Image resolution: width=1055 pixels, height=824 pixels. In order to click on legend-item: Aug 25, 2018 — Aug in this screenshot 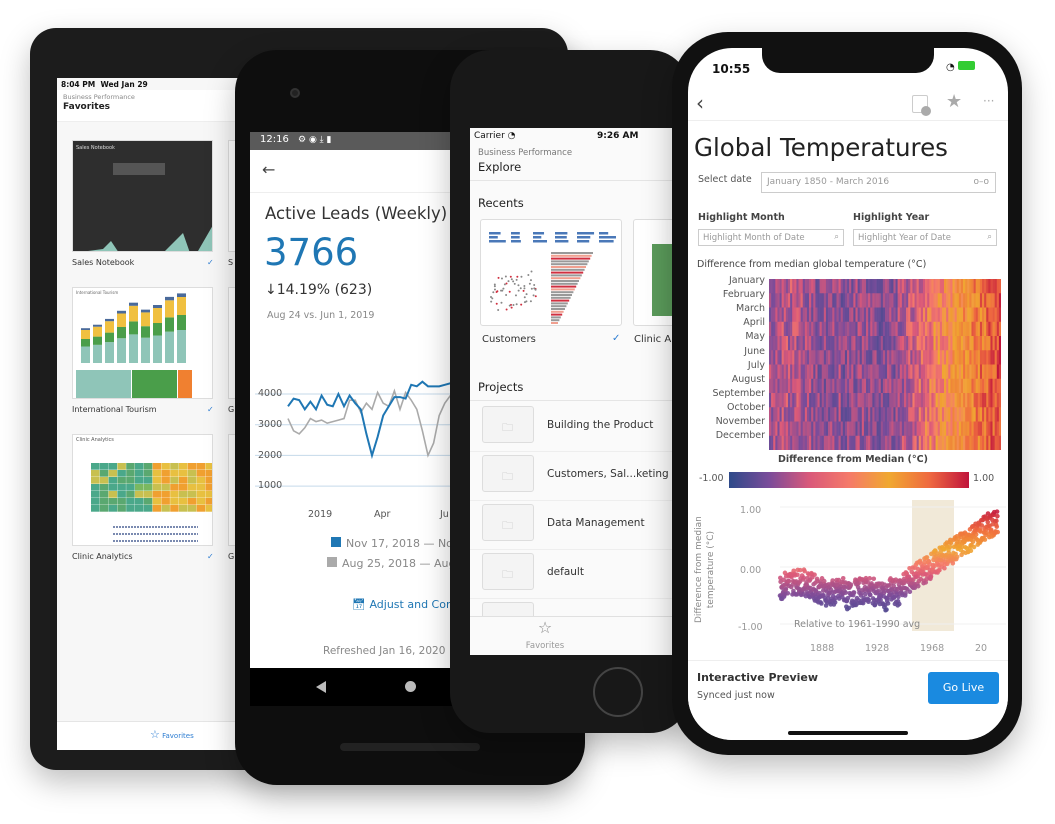, I will do `click(391, 563)`.